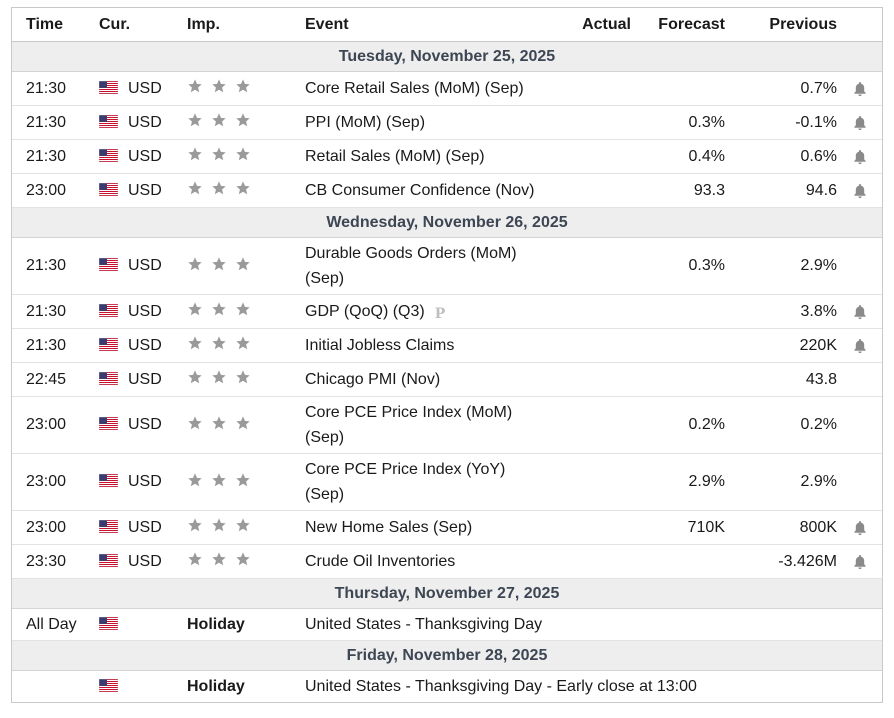 The image size is (894, 718). I want to click on event-name-cell: Core Retail Sales (MoM) (Sep), so click(426, 88).